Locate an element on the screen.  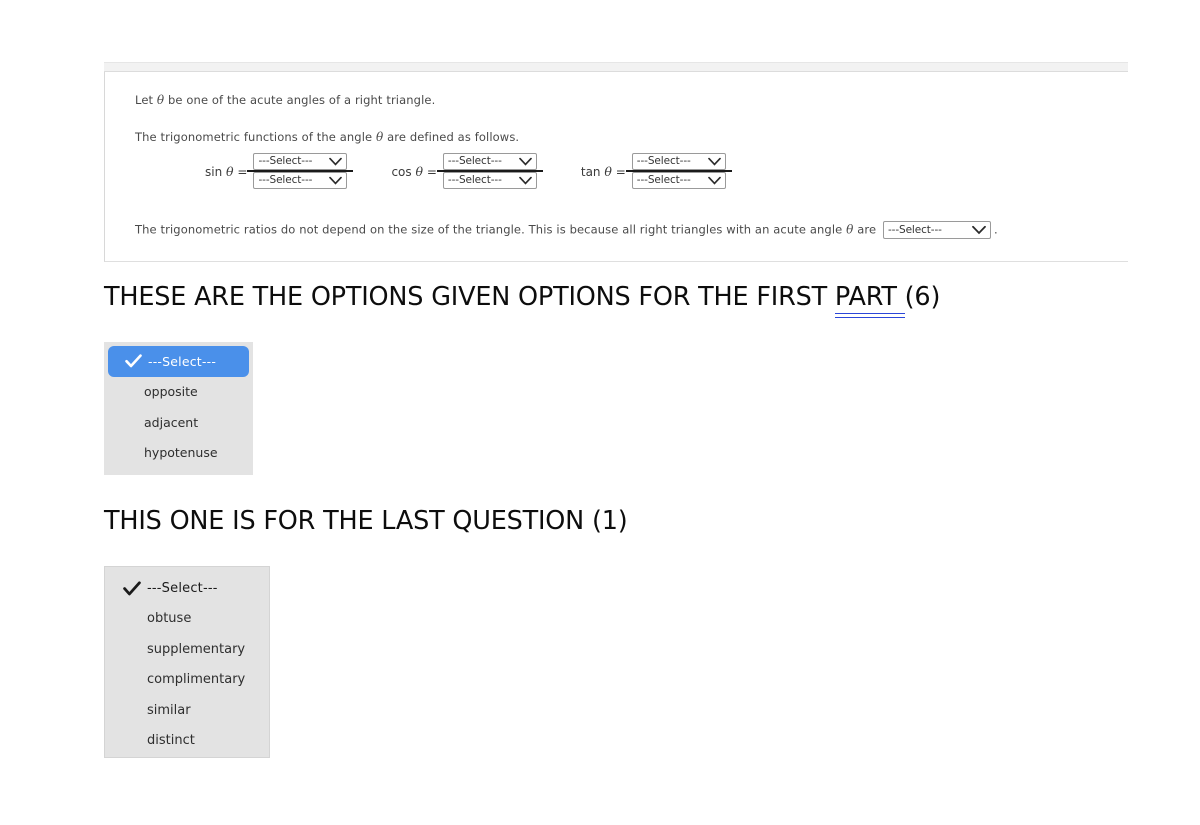
select-cos-numerator: ---Select--- is located at coordinates (489, 162).